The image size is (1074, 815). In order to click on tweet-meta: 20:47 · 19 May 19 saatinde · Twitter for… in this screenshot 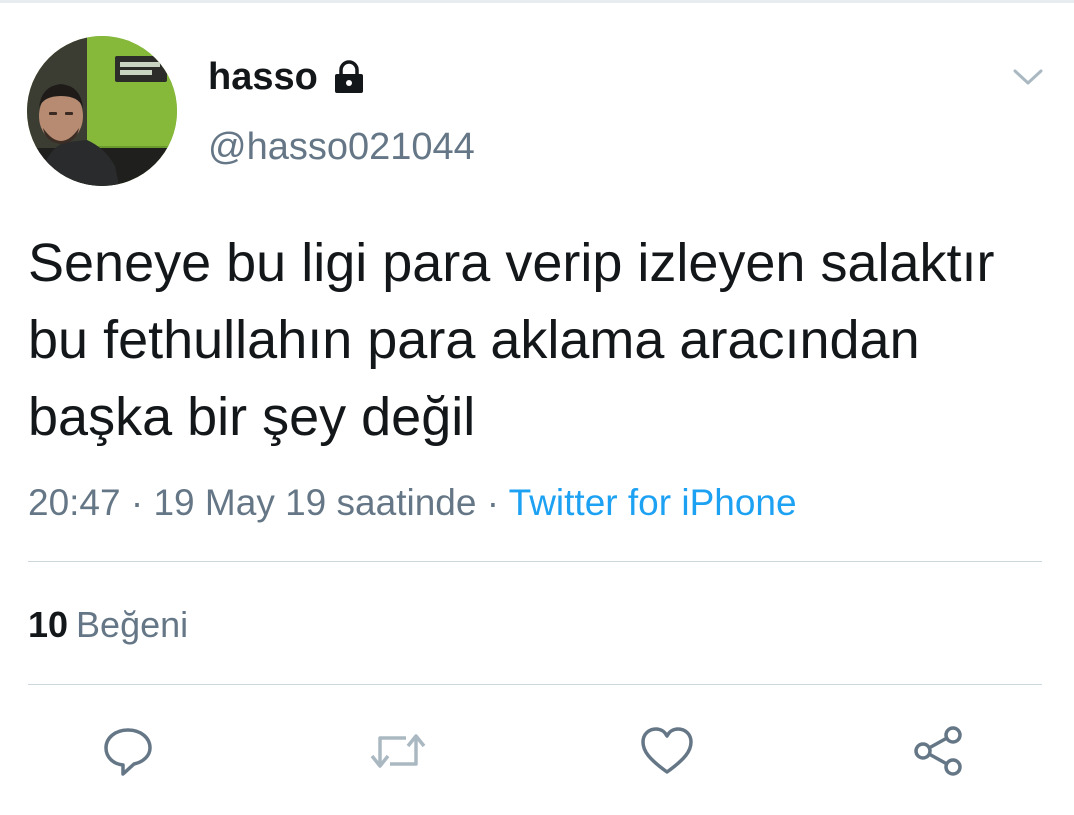, I will do `click(412, 503)`.